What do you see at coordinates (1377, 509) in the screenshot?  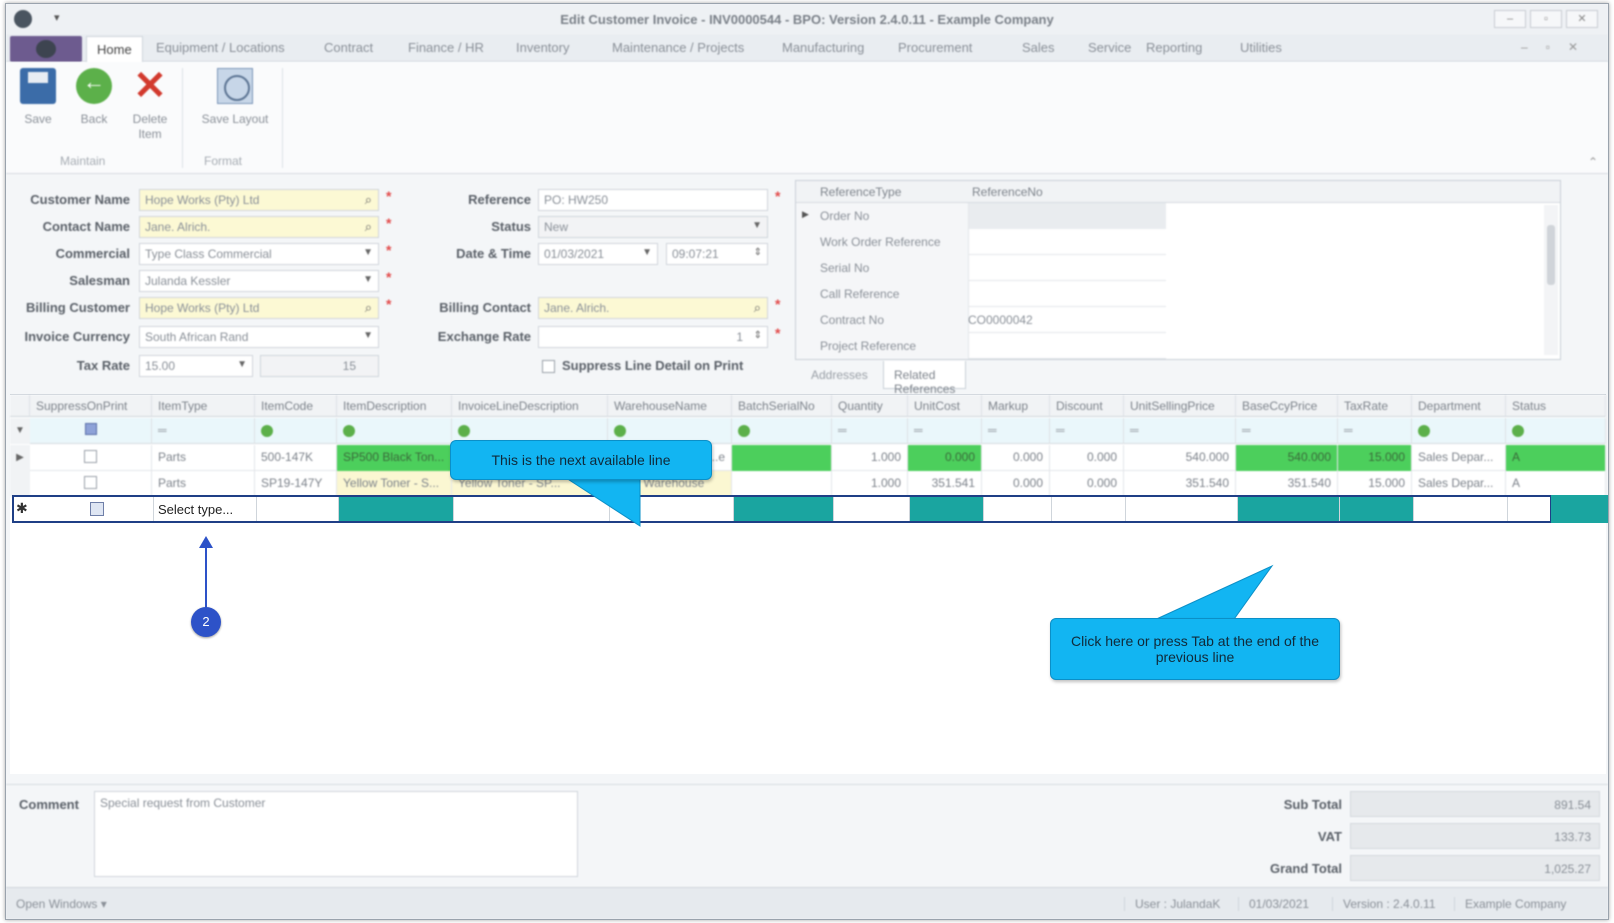 I see `new-row-tax-rate-cell` at bounding box center [1377, 509].